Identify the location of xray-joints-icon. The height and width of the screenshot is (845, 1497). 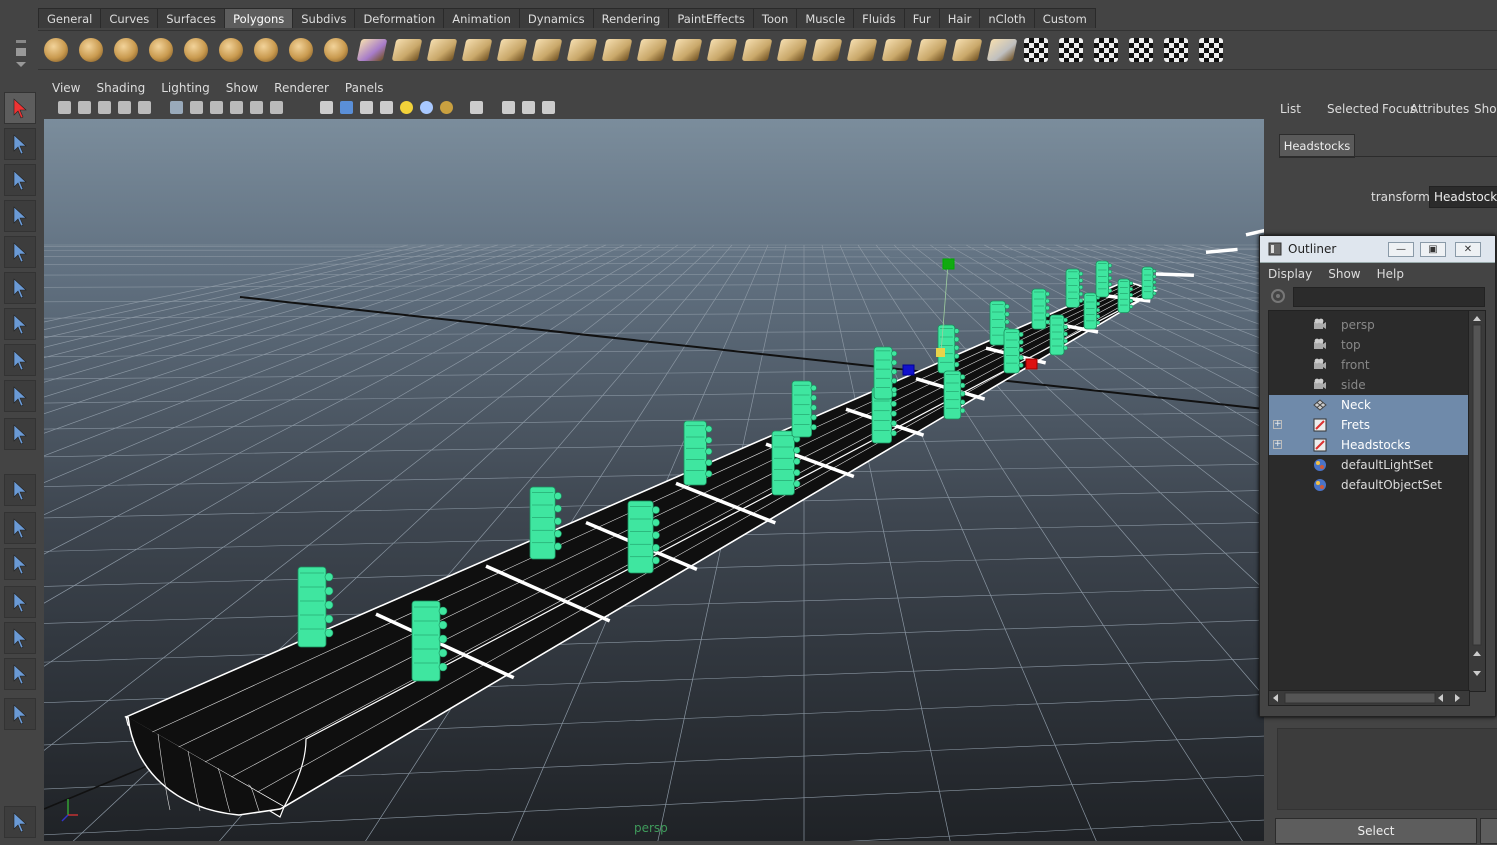
(528, 107).